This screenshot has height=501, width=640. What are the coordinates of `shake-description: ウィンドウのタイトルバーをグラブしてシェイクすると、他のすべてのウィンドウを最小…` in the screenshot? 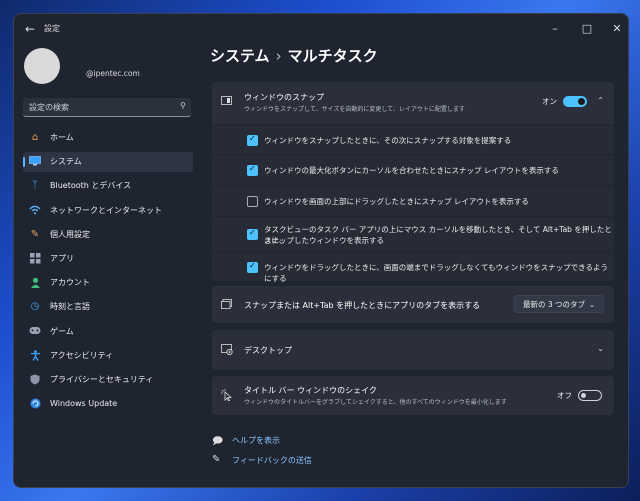 It's located at (375, 402).